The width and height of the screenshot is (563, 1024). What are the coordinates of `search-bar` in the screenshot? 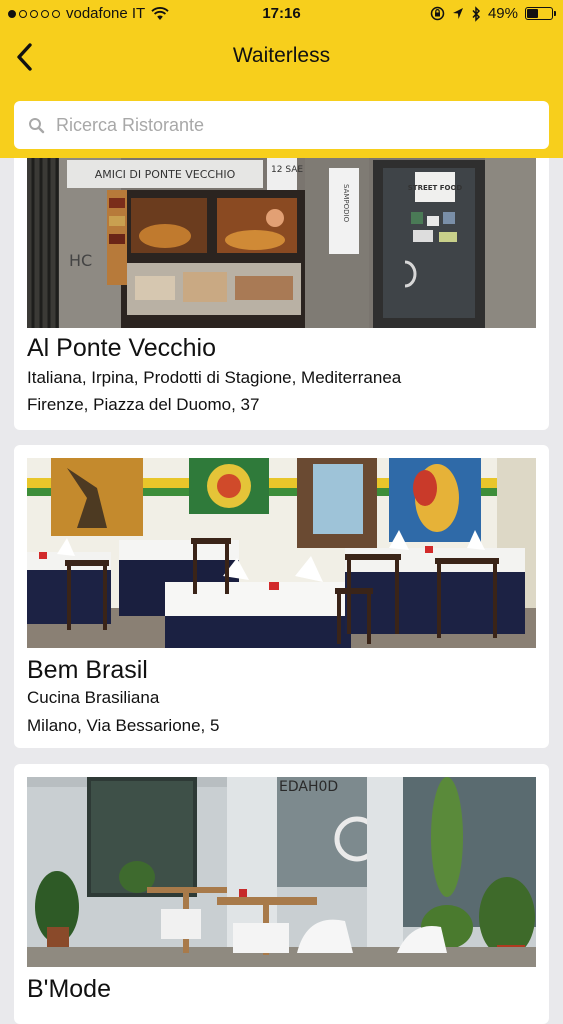 It's located at (281, 125).